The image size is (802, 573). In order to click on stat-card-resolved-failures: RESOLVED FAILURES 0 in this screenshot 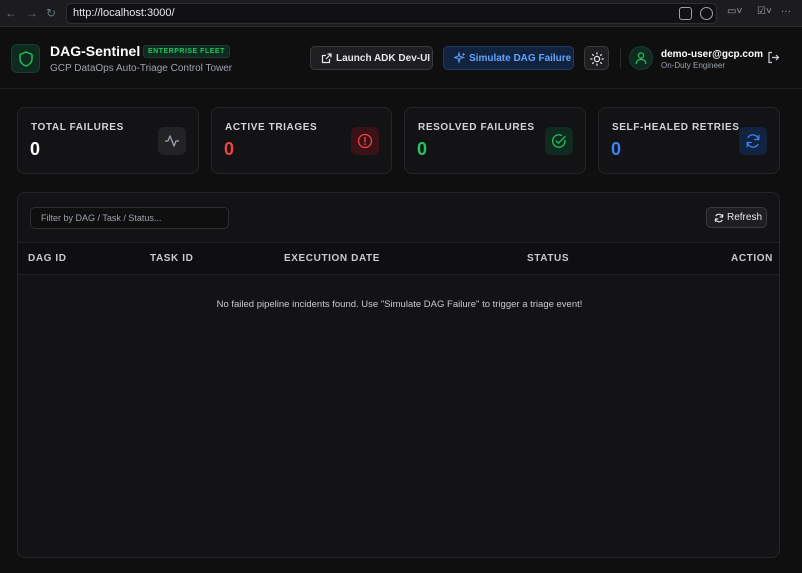, I will do `click(495, 140)`.